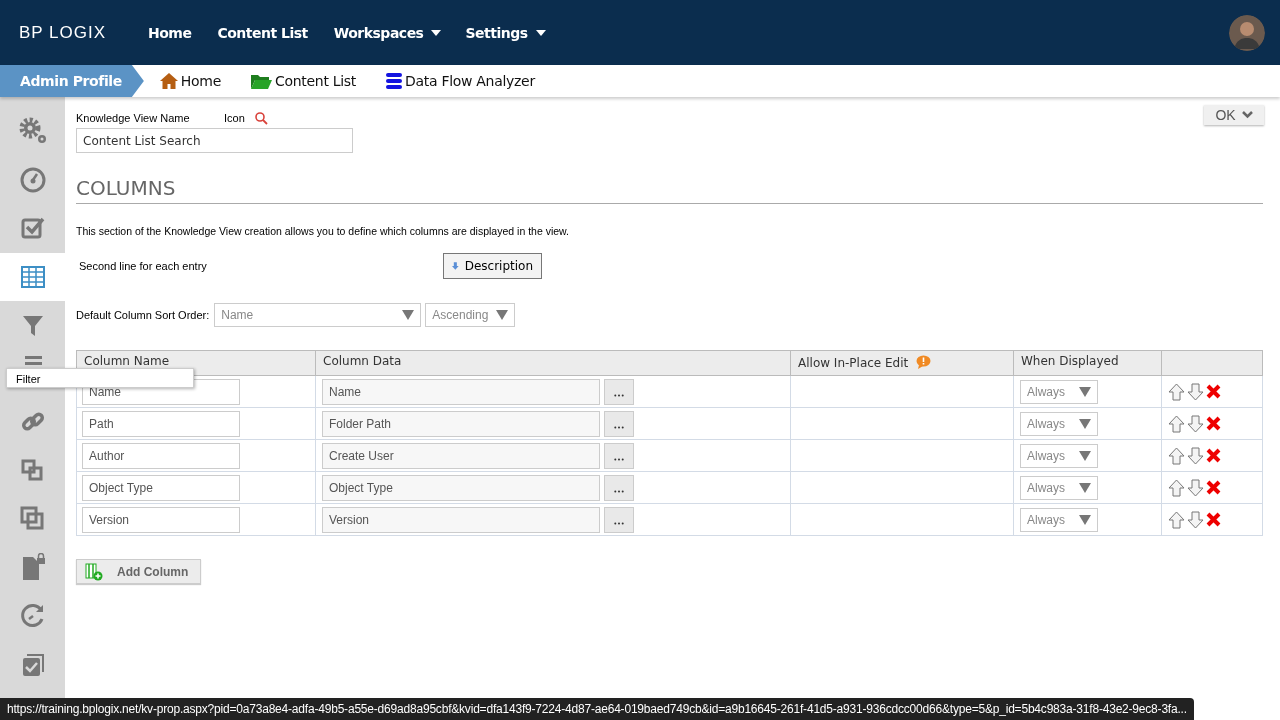  I want to click on knowledge-view-title-field: Content List Search, so click(214, 140).